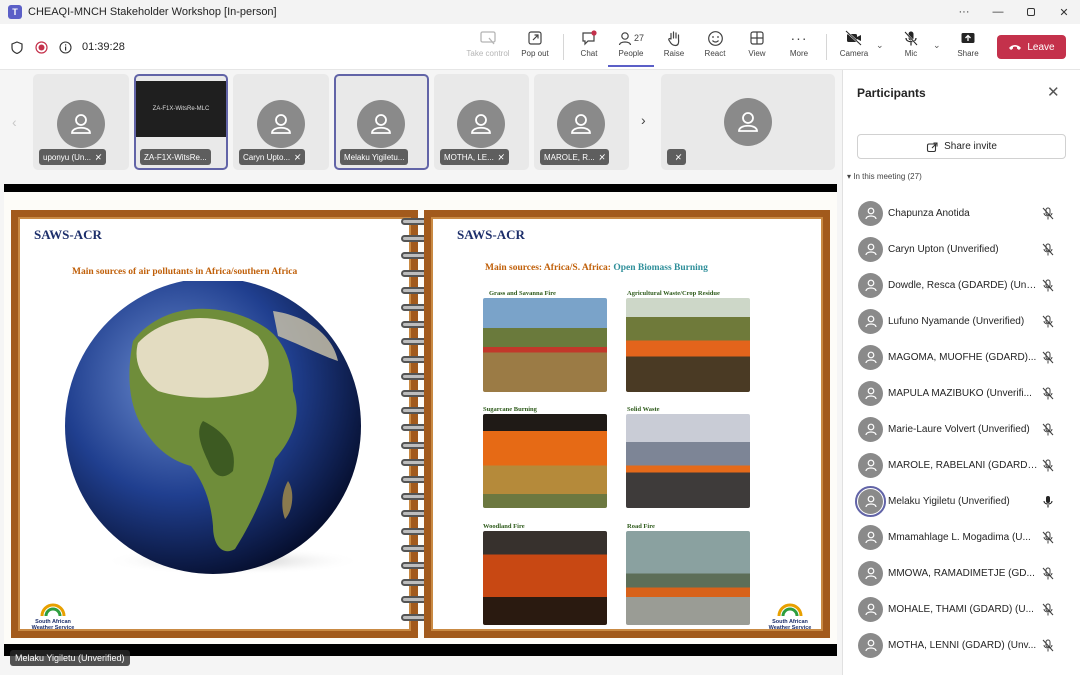 This screenshot has height=675, width=1080. I want to click on video-tile: ✕̸, so click(748, 122).